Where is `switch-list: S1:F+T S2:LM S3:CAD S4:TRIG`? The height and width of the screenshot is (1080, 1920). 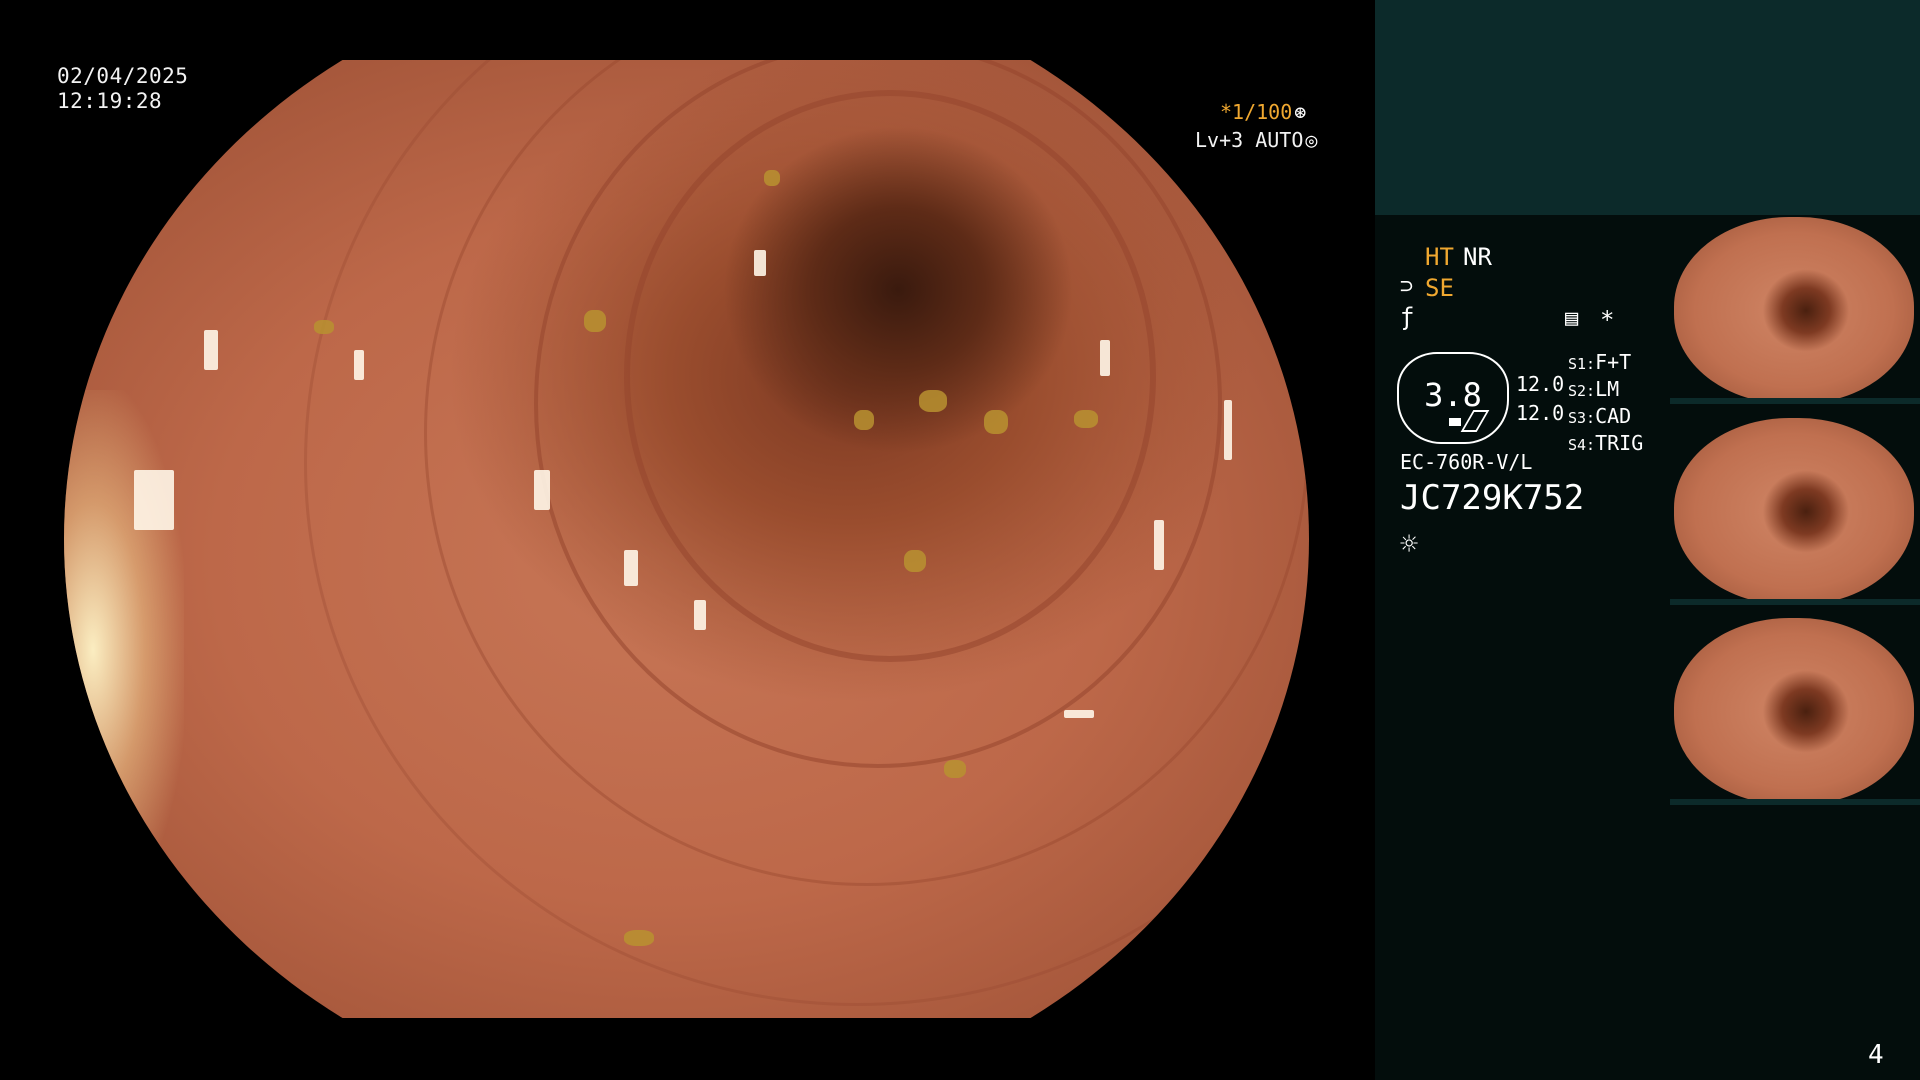
switch-list: S1:F+T S2:LM S3:CAD S4:TRIG is located at coordinates (1605, 404).